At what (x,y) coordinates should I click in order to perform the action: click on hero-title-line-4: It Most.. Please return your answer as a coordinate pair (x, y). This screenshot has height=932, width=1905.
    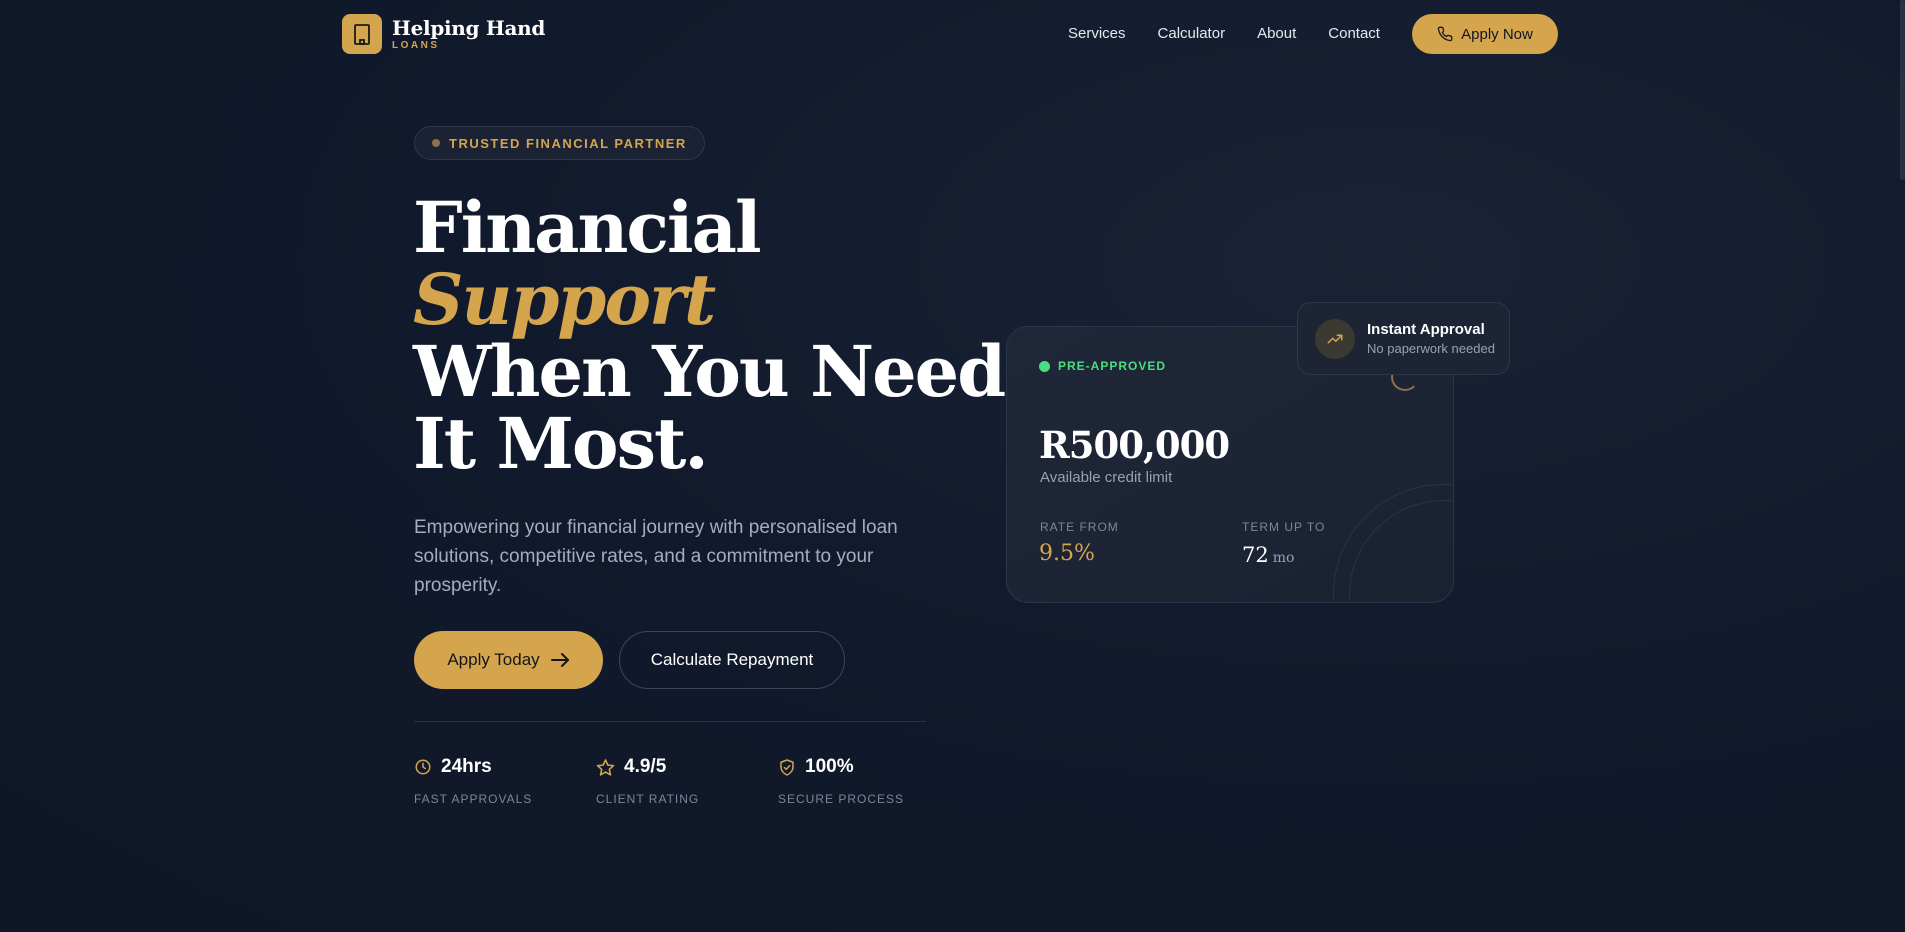
    Looking at the image, I should click on (561, 443).